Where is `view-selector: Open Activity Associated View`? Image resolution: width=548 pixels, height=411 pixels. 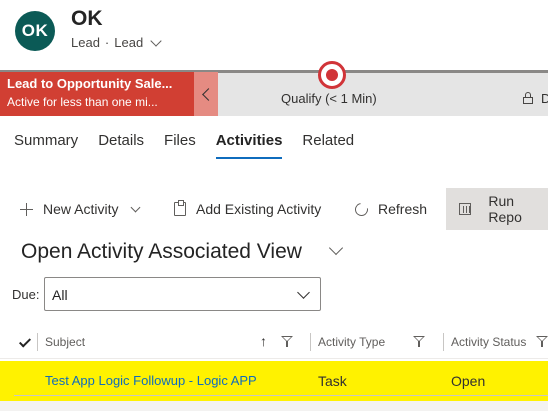
view-selector: Open Activity Associated View is located at coordinates (161, 252).